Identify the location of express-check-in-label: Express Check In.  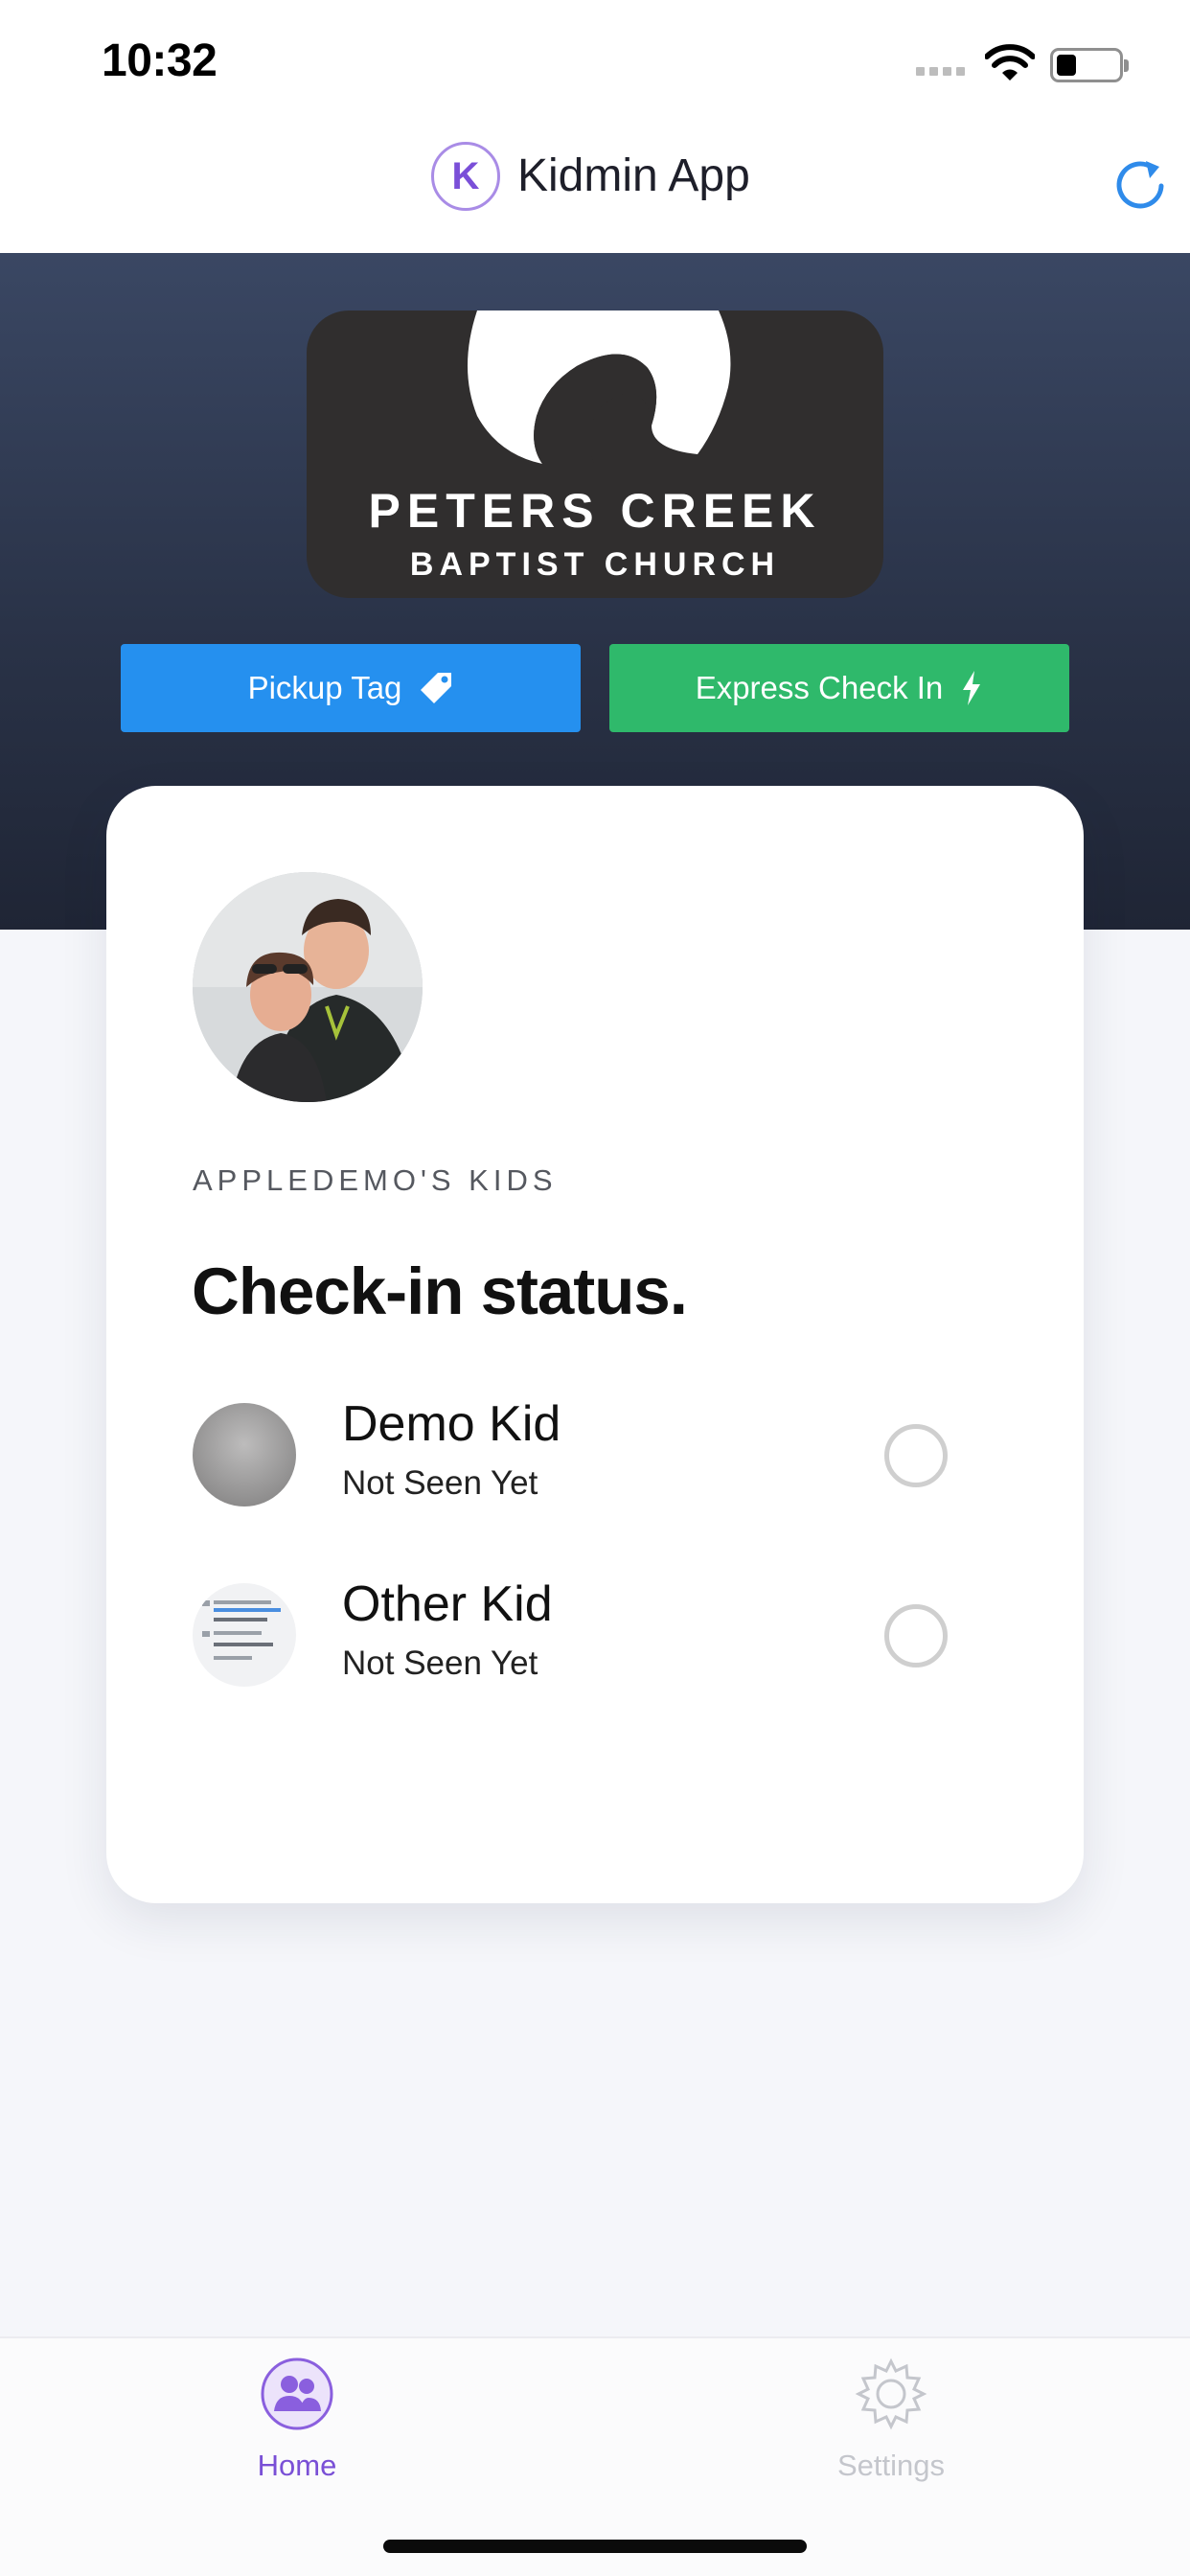
(820, 688).